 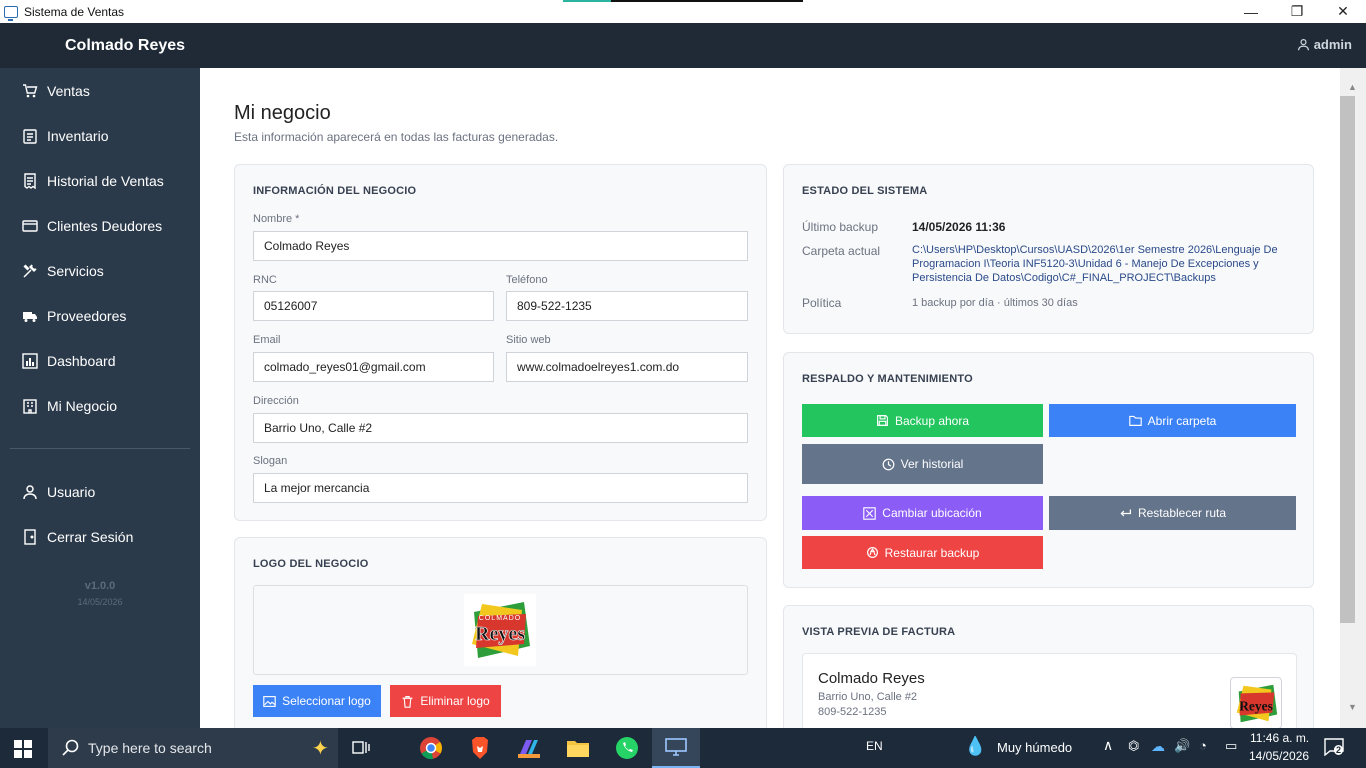 I want to click on app-monitor-icon, so click(x=11, y=13).